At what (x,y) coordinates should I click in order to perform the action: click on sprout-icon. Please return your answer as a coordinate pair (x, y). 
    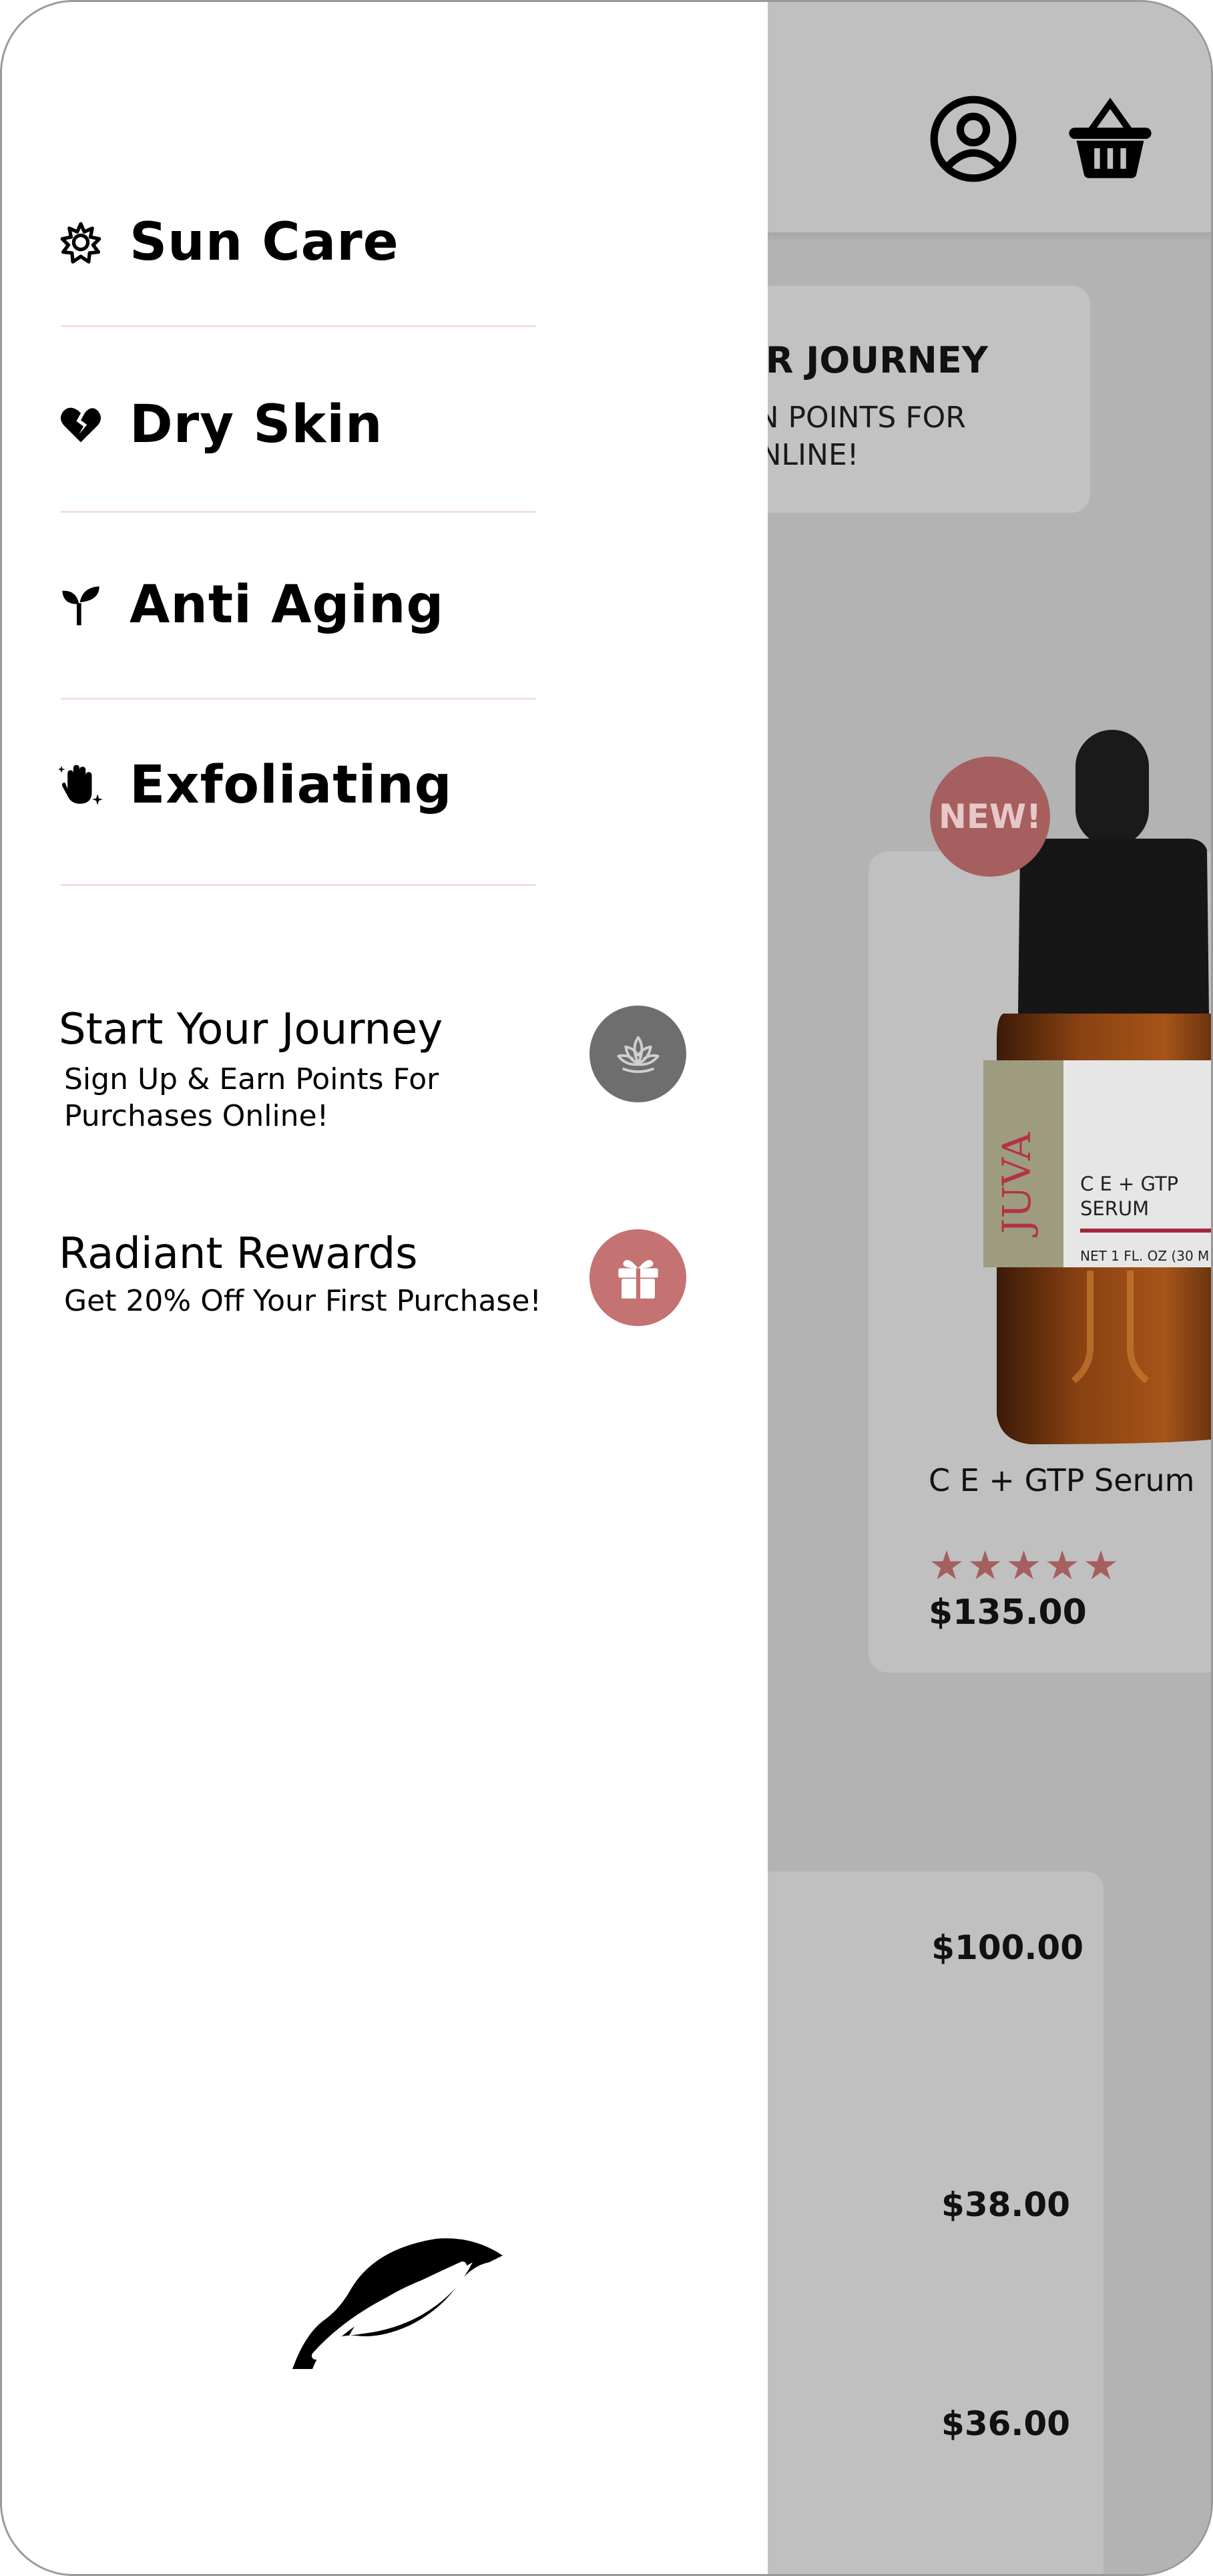
    Looking at the image, I should click on (81, 605).